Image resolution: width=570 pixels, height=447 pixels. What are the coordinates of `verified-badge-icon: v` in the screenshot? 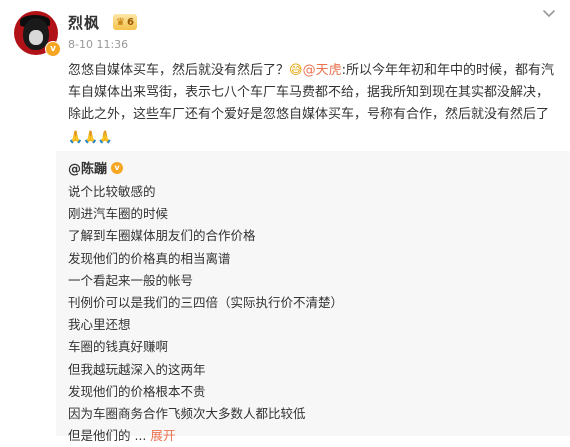 It's located at (53, 49).